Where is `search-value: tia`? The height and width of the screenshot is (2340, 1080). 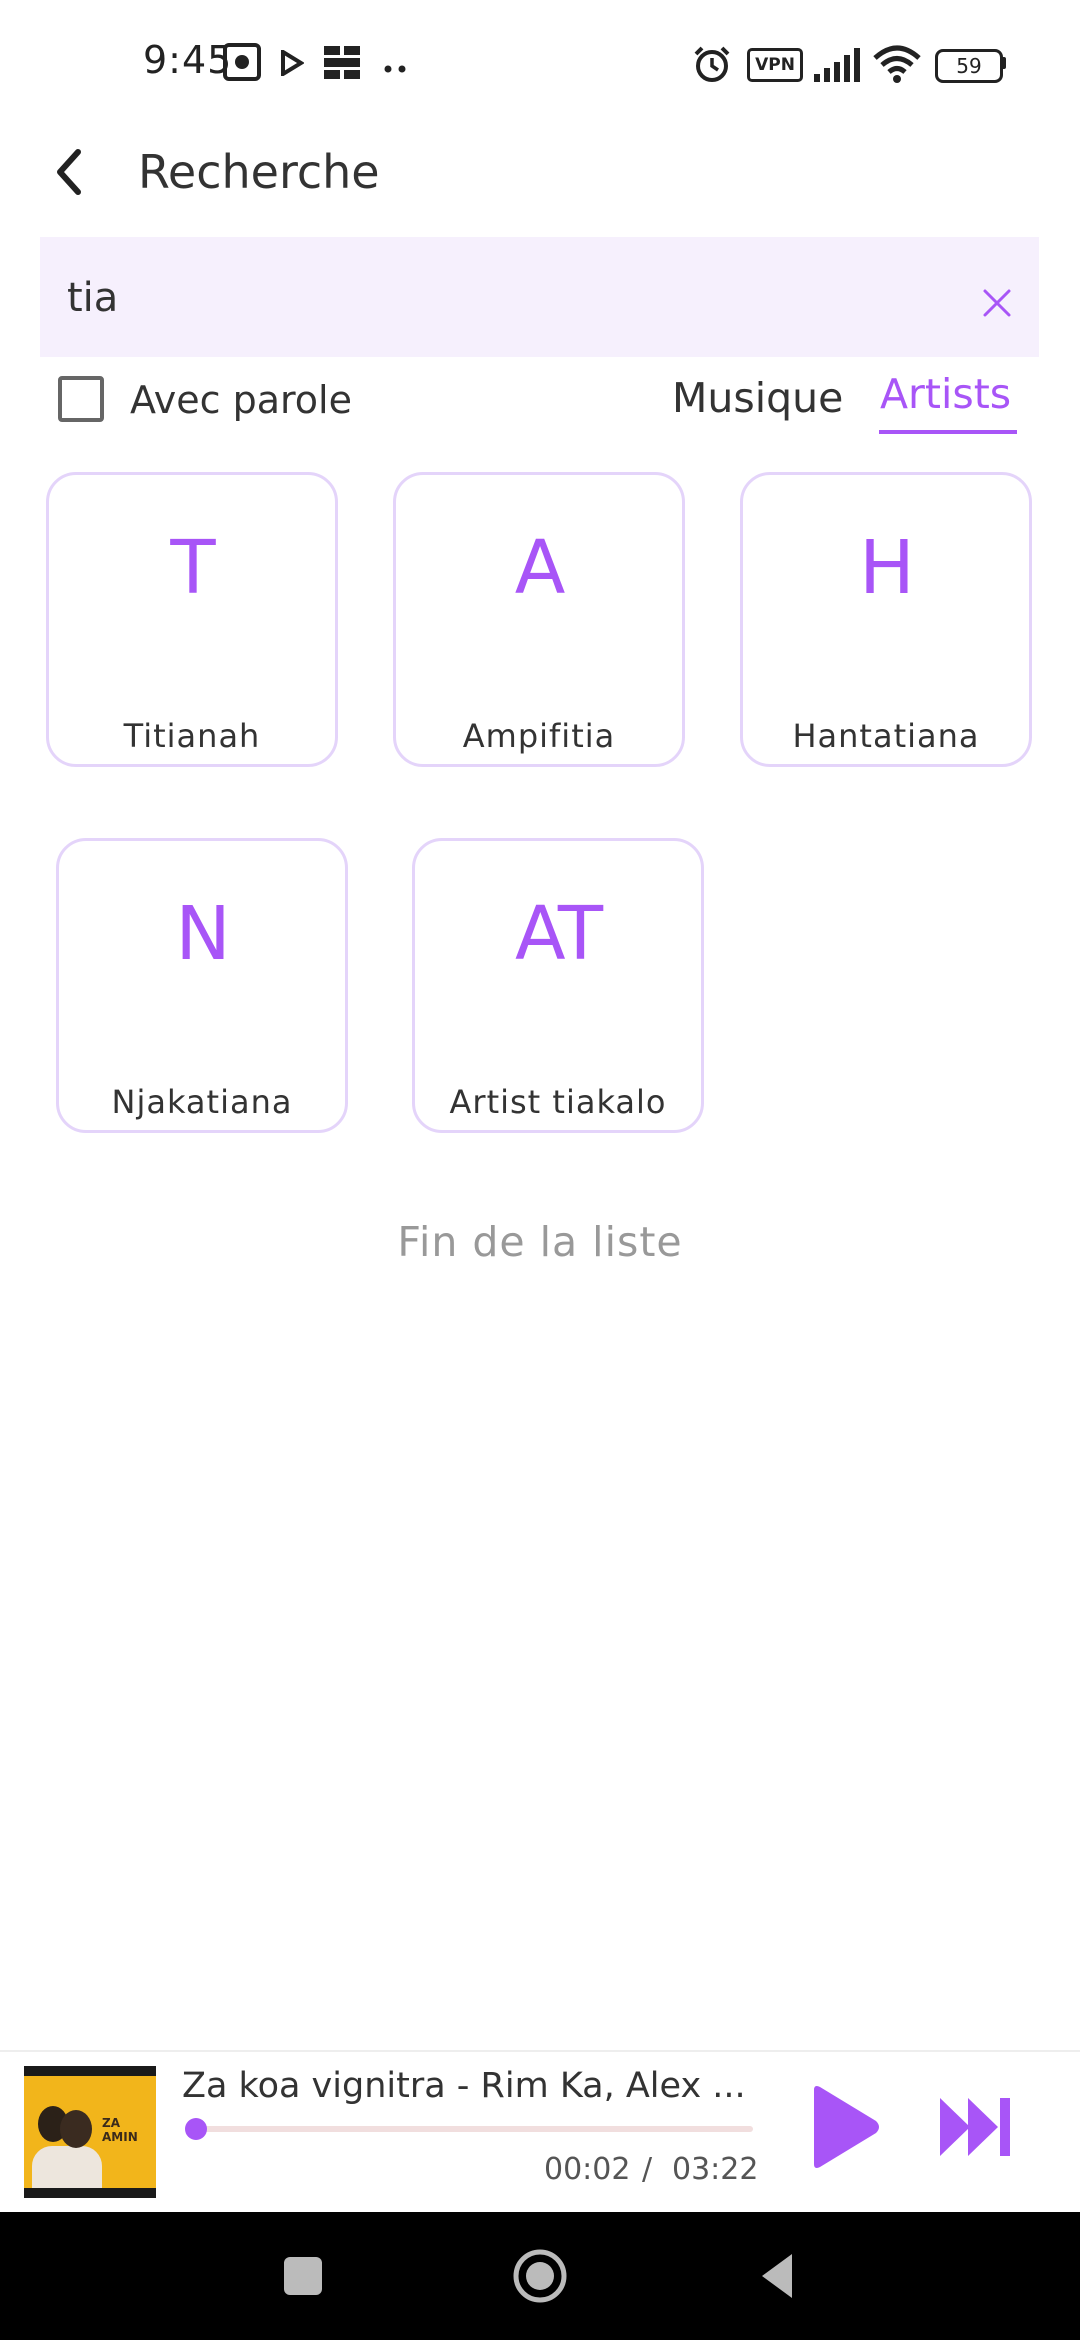
search-value: tia is located at coordinates (93, 298).